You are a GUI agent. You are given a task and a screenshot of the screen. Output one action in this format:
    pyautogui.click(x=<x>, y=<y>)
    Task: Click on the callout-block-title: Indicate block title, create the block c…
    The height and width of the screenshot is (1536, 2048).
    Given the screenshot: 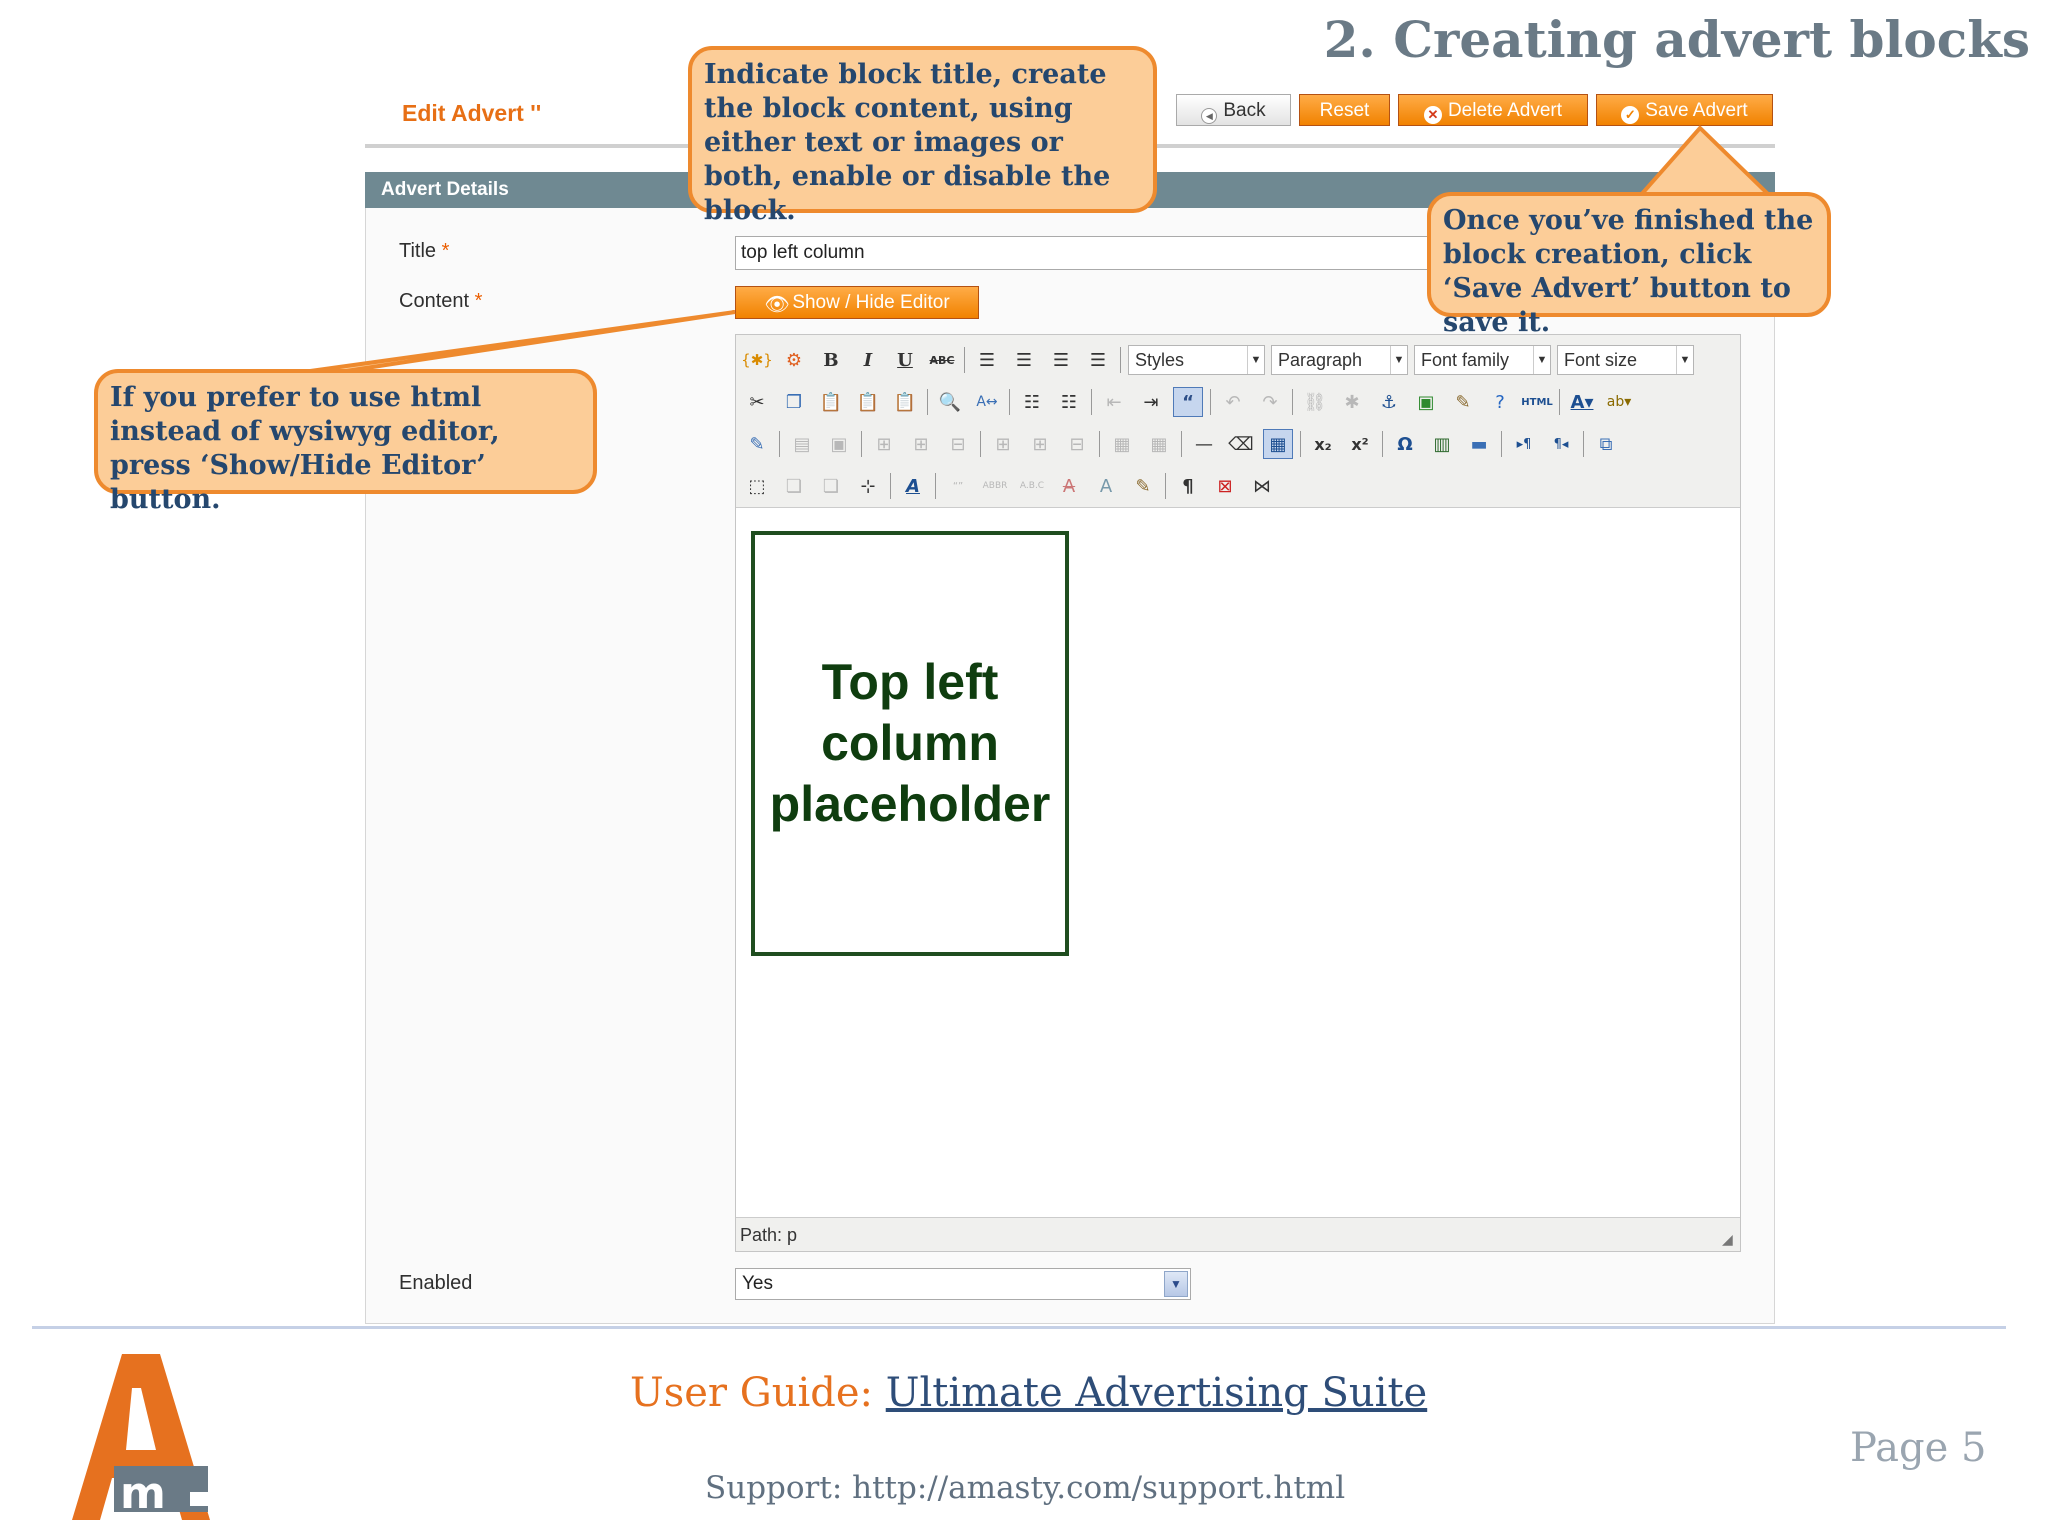 What is the action you would take?
    pyautogui.click(x=922, y=136)
    